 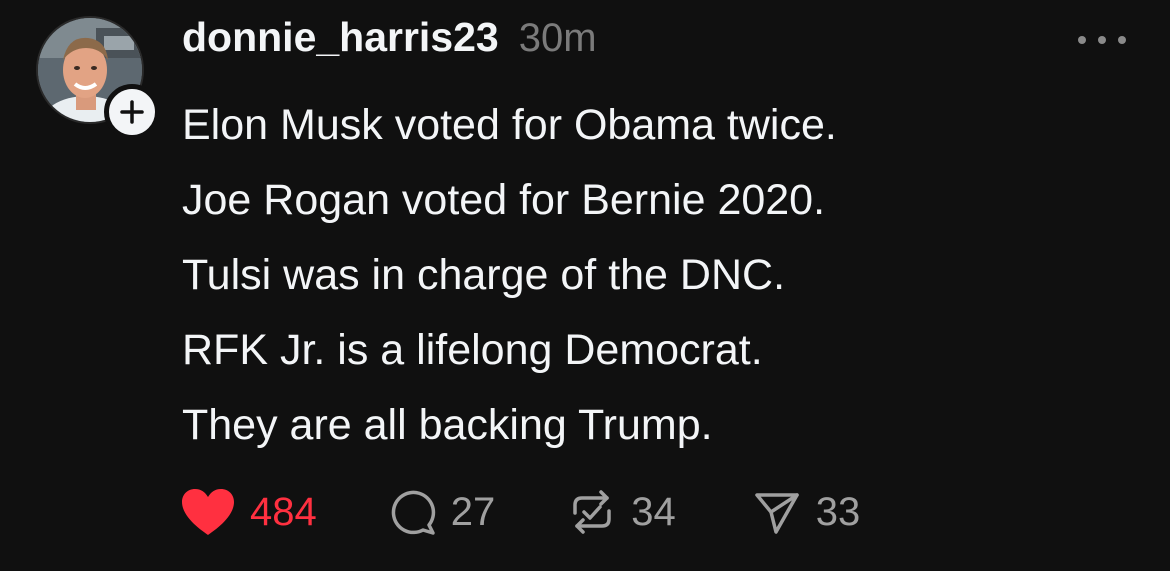 What do you see at coordinates (653, 511) in the screenshot?
I see `repost-count: 34` at bounding box center [653, 511].